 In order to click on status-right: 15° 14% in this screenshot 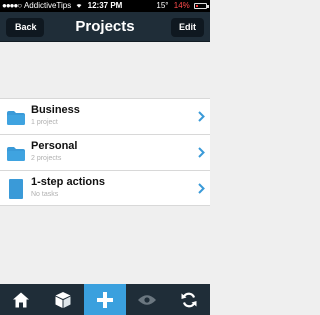, I will do `click(182, 6)`.